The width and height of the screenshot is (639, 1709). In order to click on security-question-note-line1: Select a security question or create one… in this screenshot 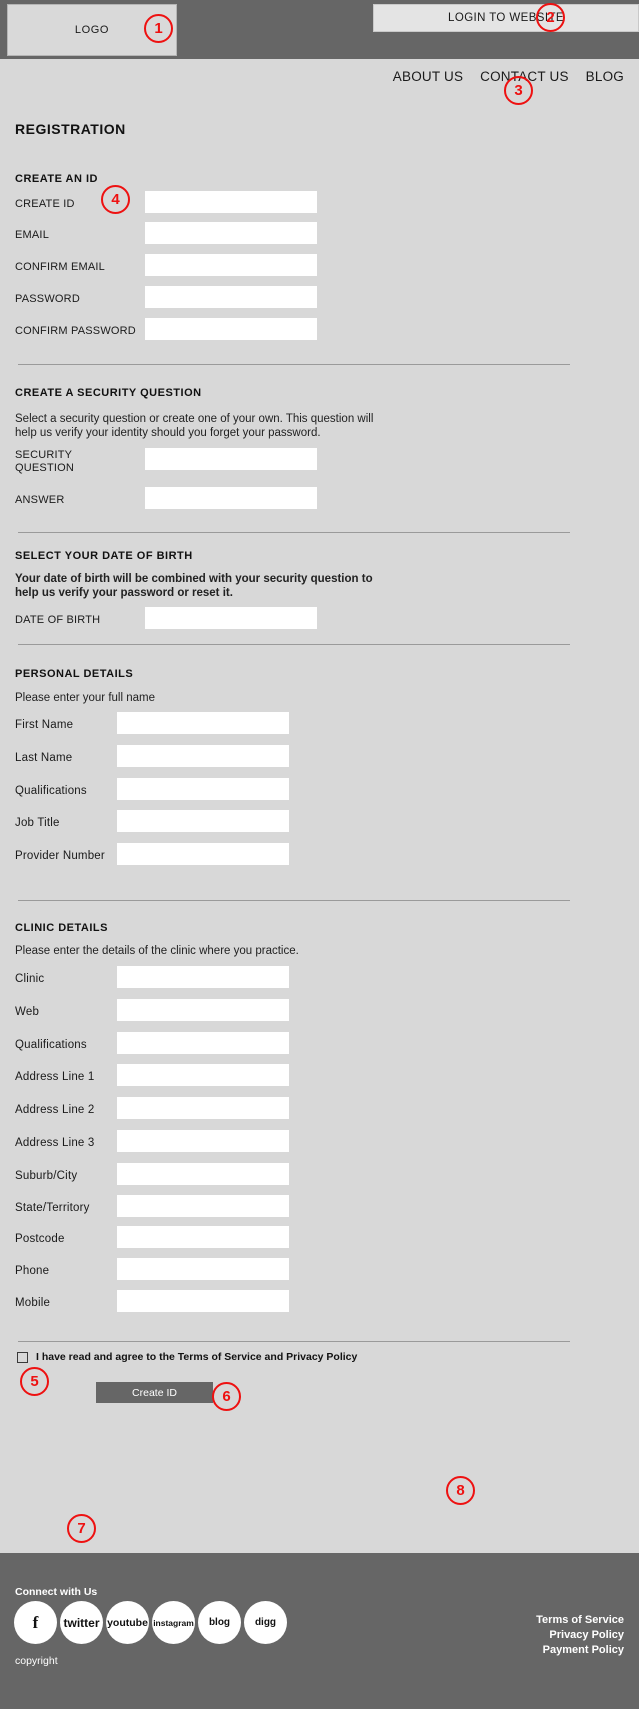, I will do `click(194, 419)`.